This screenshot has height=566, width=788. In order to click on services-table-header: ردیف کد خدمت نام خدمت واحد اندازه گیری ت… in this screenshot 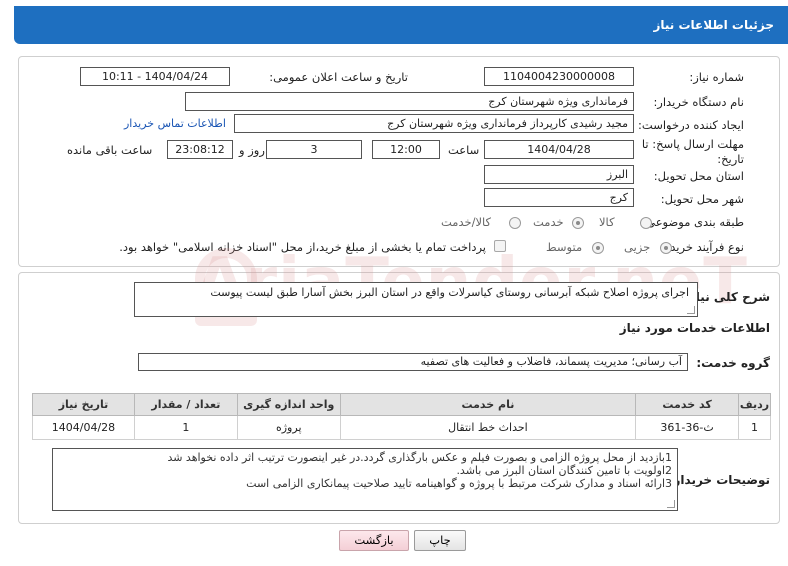, I will do `click(401, 404)`.